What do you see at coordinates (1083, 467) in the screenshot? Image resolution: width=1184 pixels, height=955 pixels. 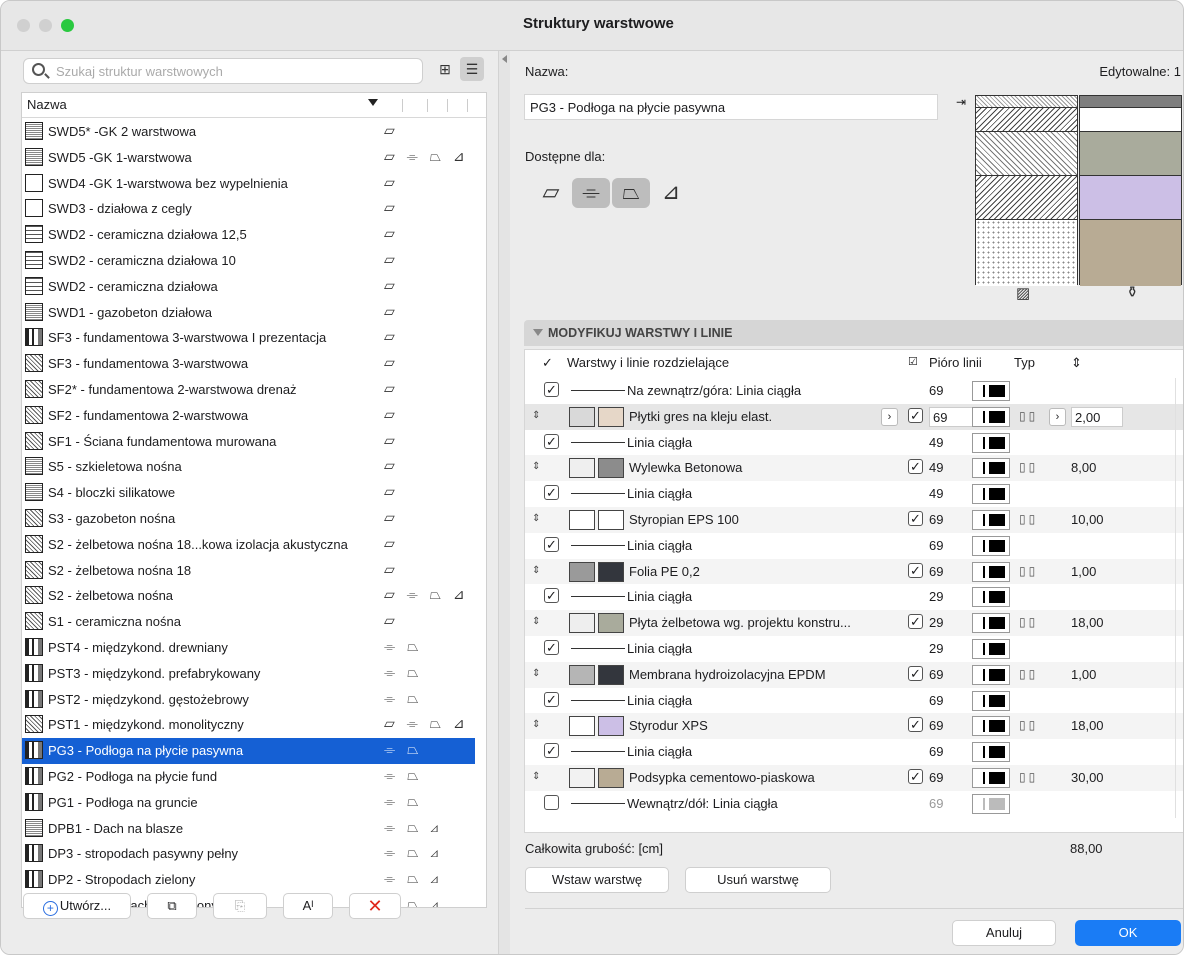 I see `layer-thickness: 8,00` at bounding box center [1083, 467].